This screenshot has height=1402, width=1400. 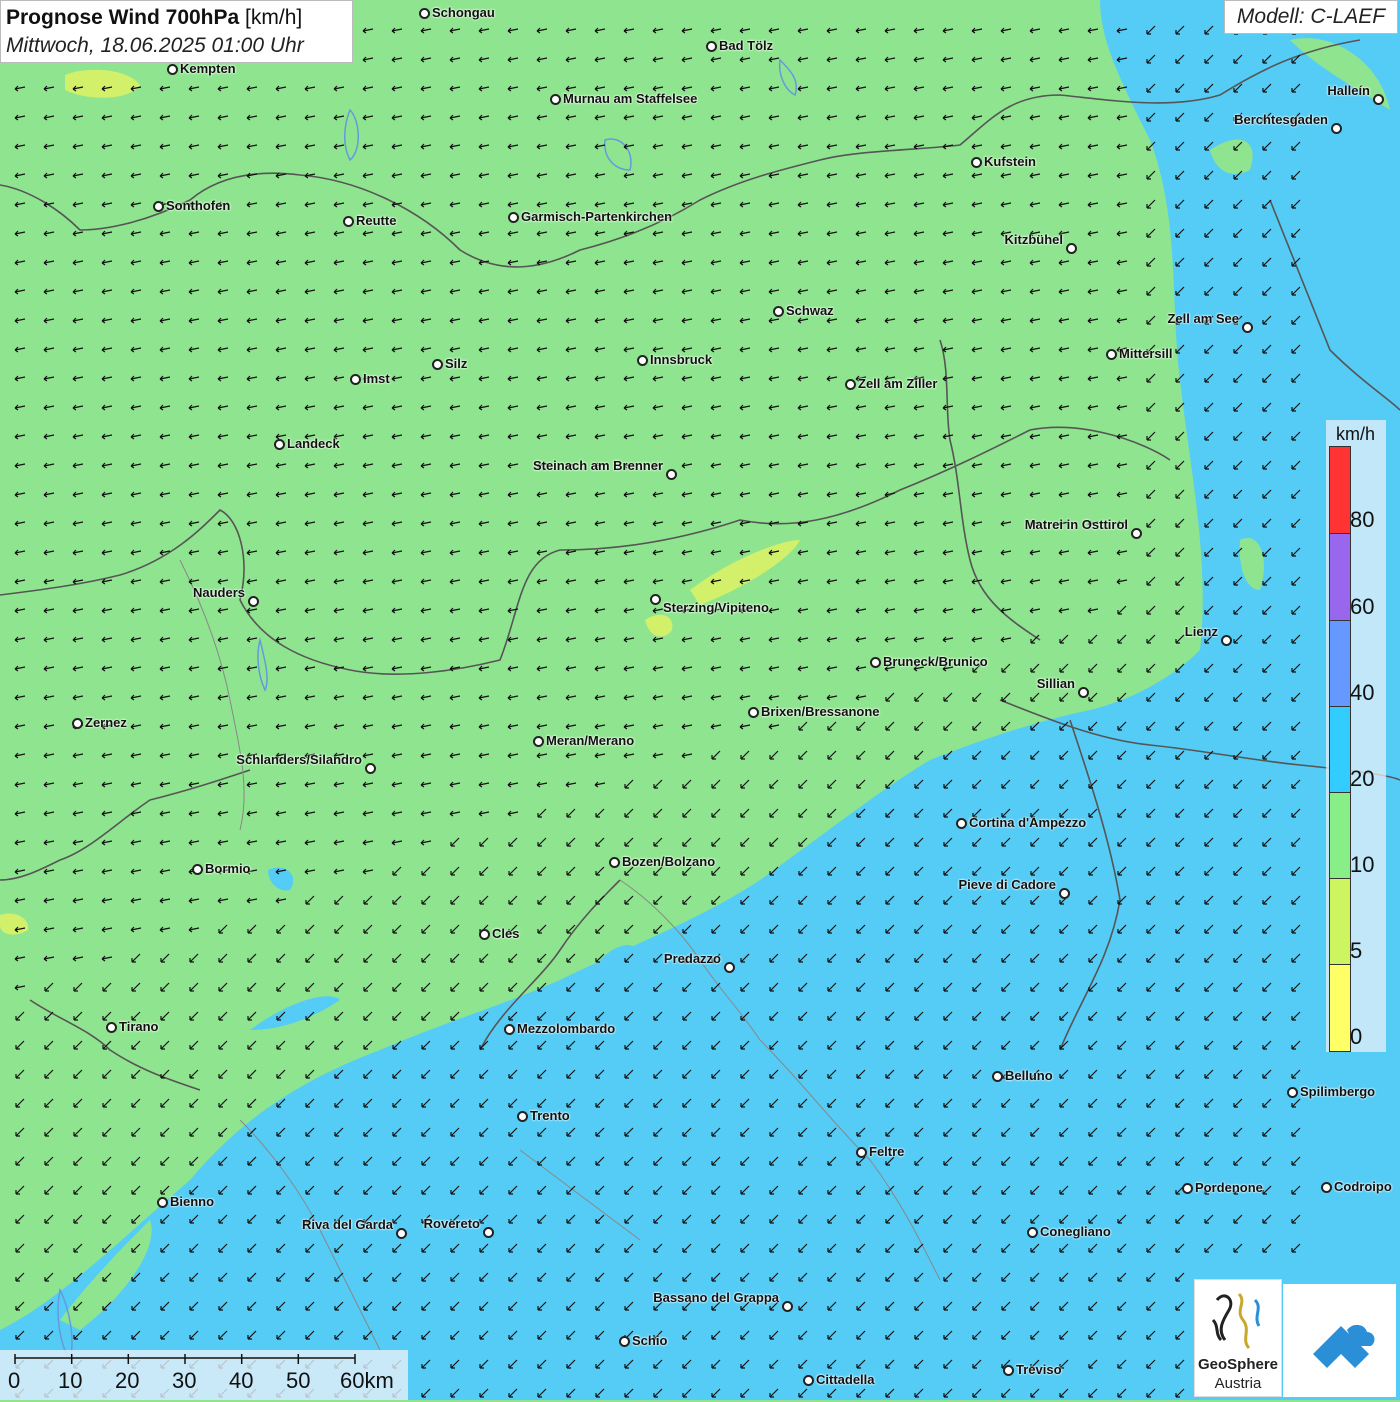 What do you see at coordinates (139, 1026) in the screenshot?
I see `city-label: Tirano` at bounding box center [139, 1026].